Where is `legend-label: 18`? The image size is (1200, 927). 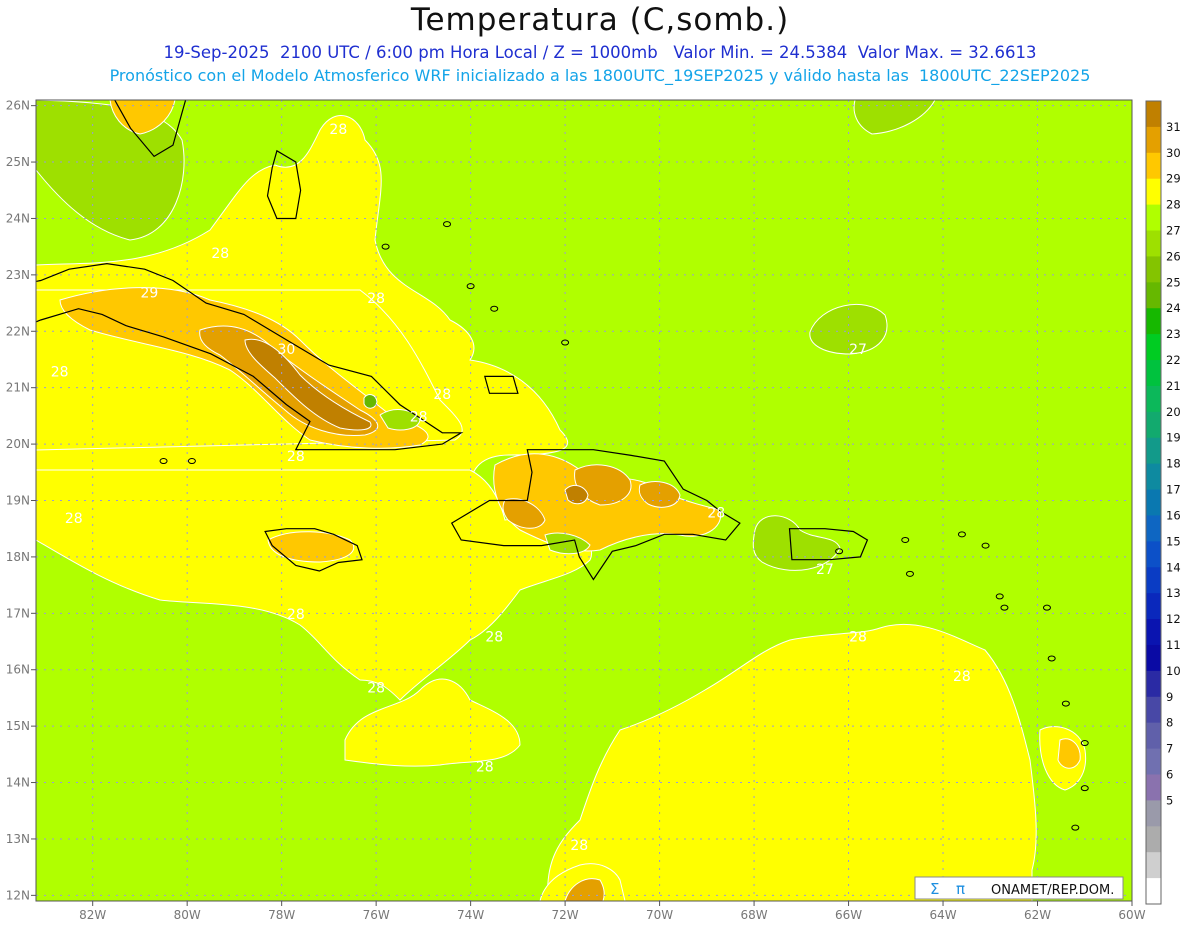
legend-label: 18 is located at coordinates (1173, 464).